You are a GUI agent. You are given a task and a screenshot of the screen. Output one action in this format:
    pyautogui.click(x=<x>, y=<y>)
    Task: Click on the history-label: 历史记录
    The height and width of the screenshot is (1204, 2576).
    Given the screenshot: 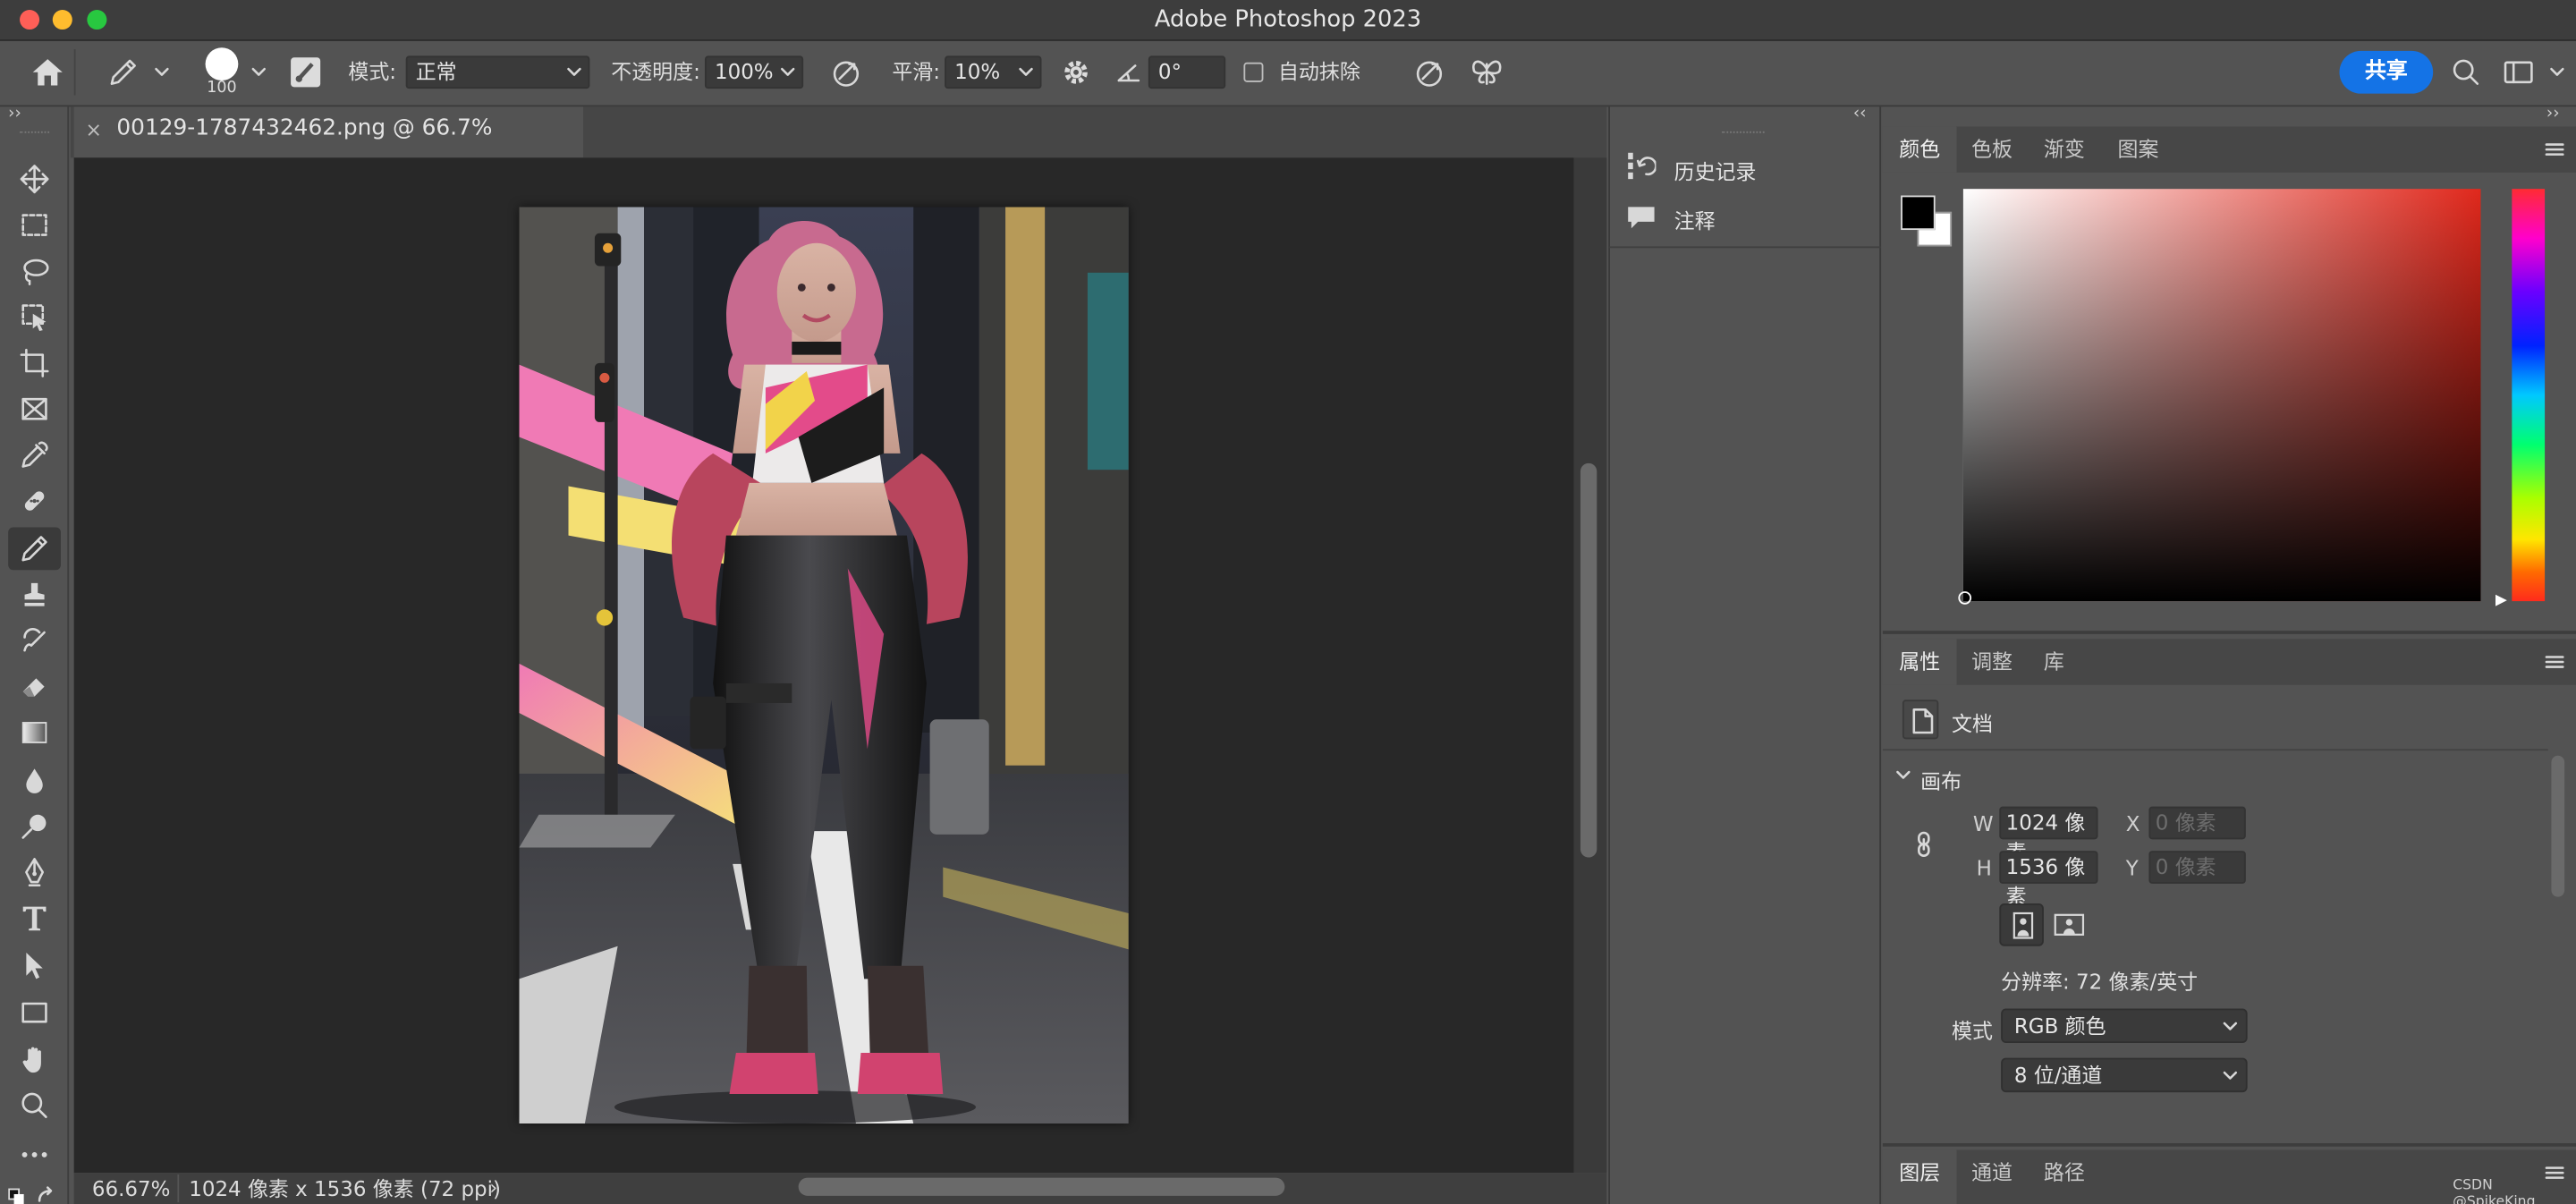 What is the action you would take?
    pyautogui.click(x=1715, y=170)
    